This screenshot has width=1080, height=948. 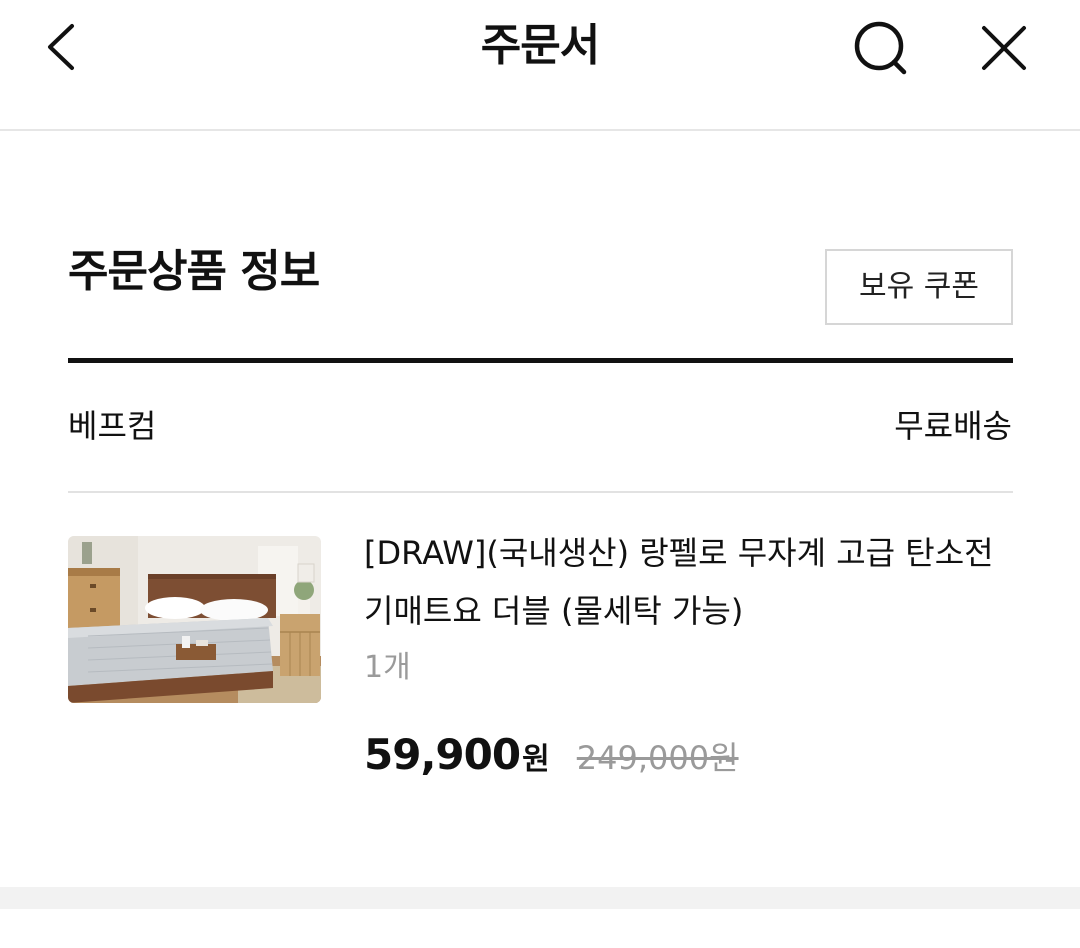 I want to click on shipping-info: 무료배송, so click(x=953, y=426).